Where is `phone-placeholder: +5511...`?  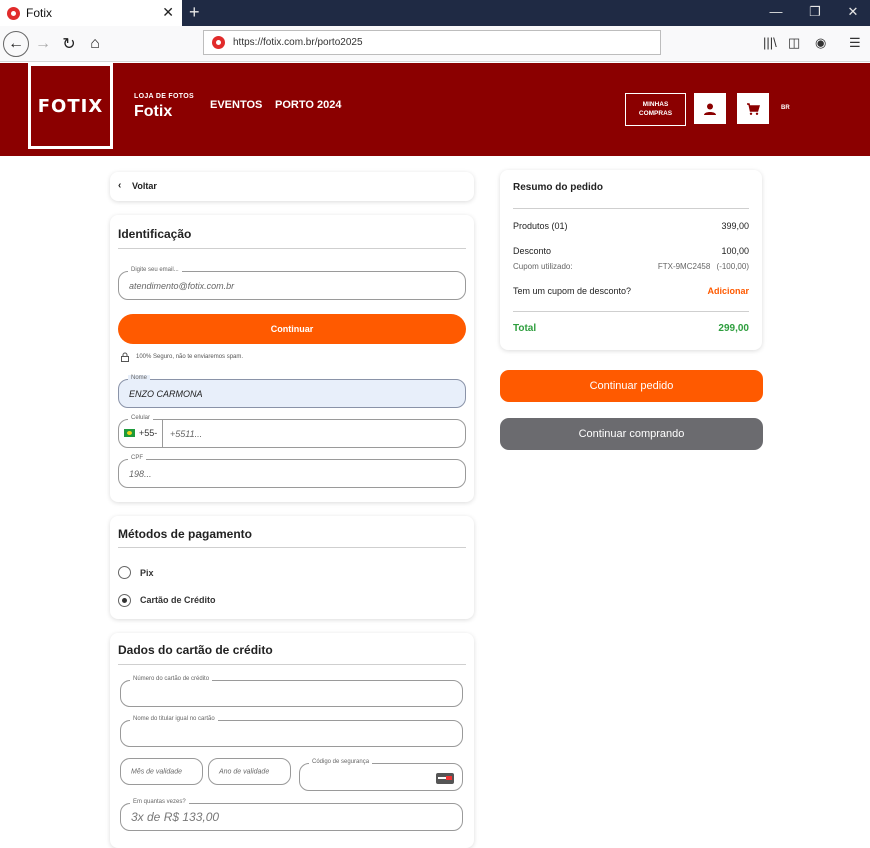
phone-placeholder: +5511... is located at coordinates (186, 433).